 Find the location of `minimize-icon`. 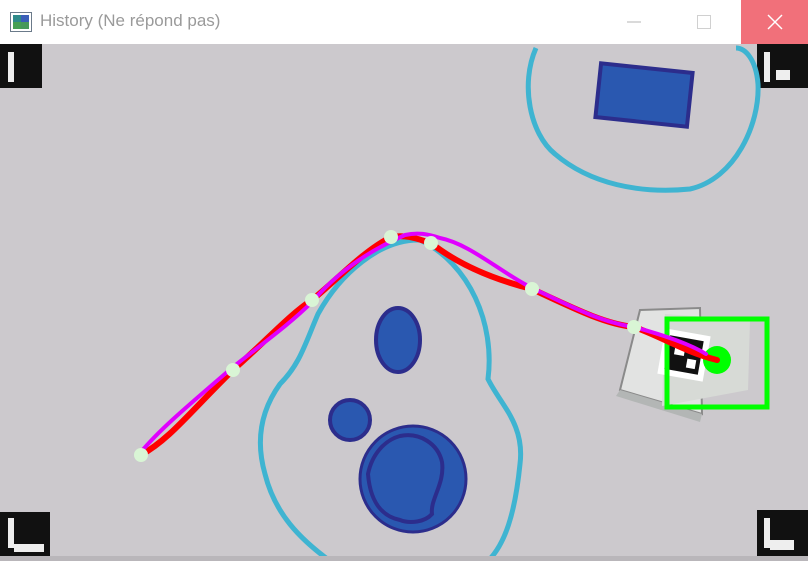

minimize-icon is located at coordinates (634, 22).